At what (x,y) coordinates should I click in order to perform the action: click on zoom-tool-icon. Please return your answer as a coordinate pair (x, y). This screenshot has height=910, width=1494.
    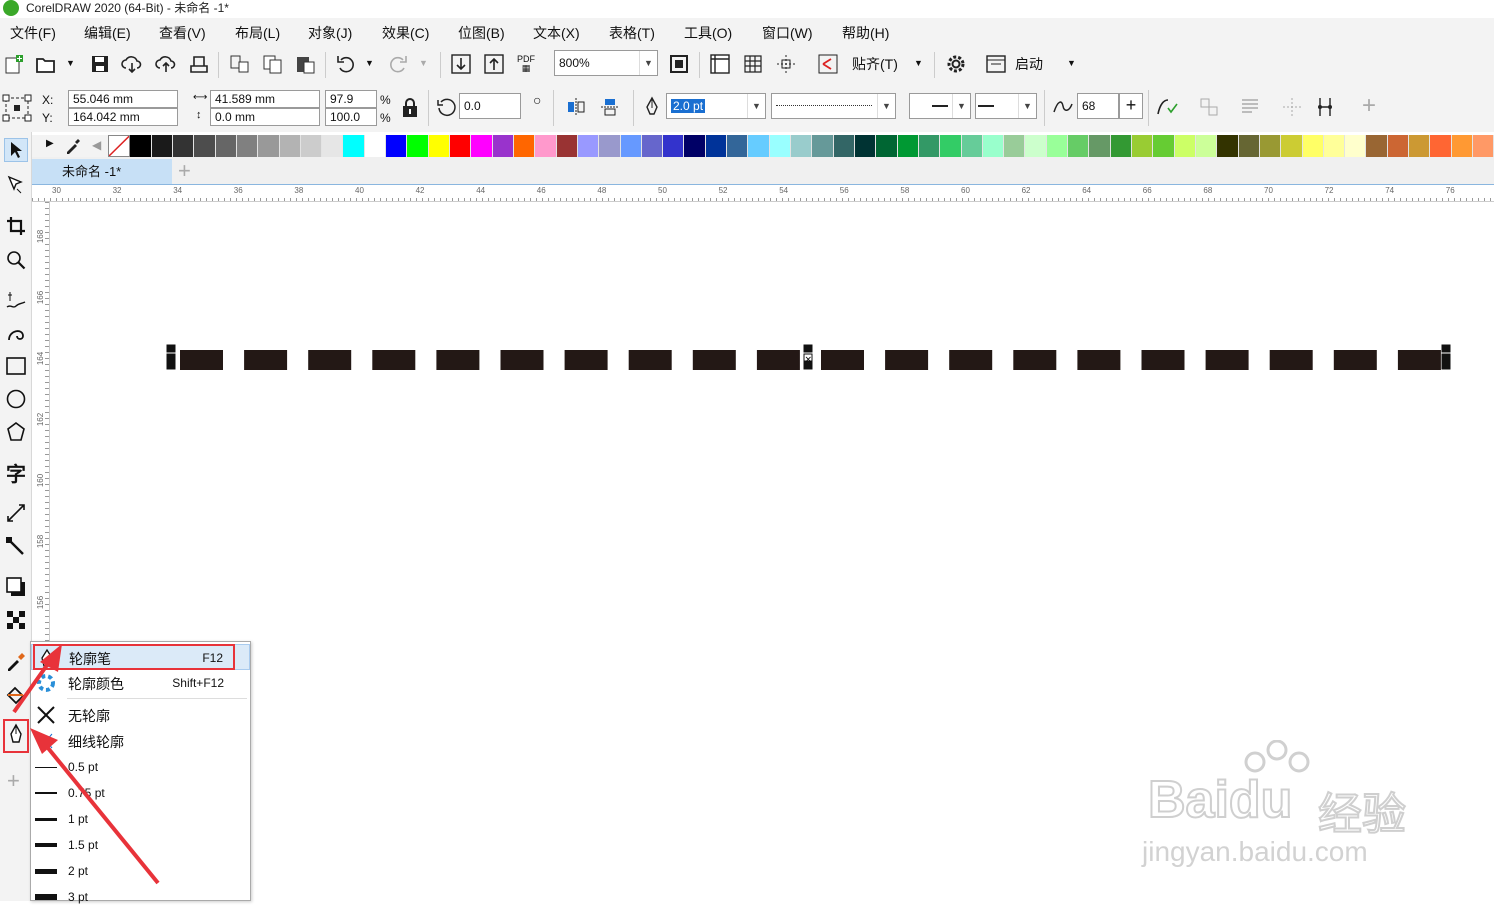
    Looking at the image, I should click on (16, 260).